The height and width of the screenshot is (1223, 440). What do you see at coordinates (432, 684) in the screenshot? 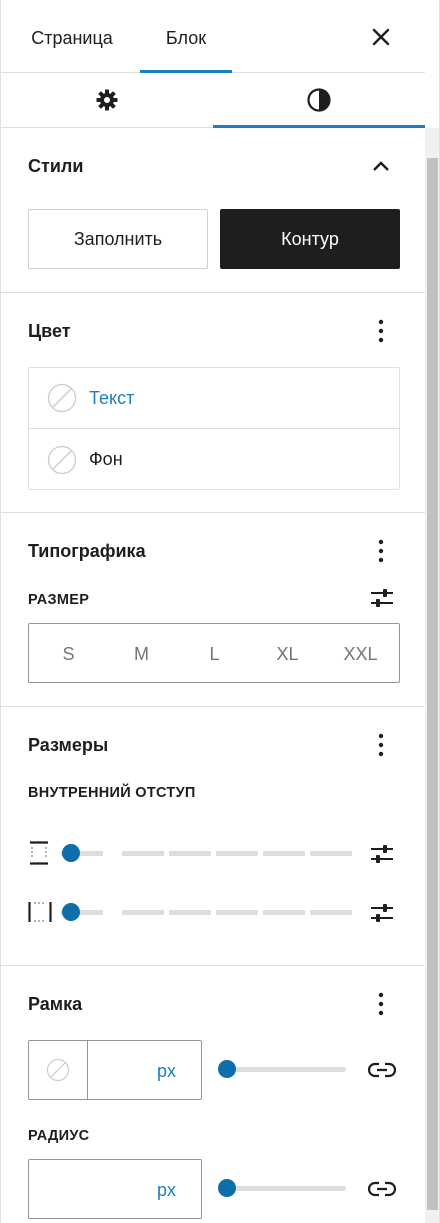
I see `scrollbar-thumb` at bounding box center [432, 684].